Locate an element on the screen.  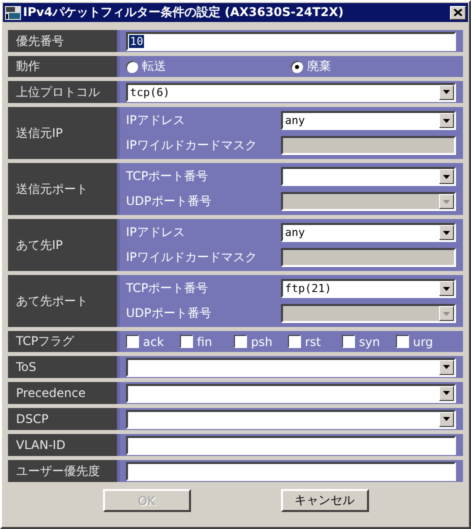
app-icon is located at coordinates (13, 13).